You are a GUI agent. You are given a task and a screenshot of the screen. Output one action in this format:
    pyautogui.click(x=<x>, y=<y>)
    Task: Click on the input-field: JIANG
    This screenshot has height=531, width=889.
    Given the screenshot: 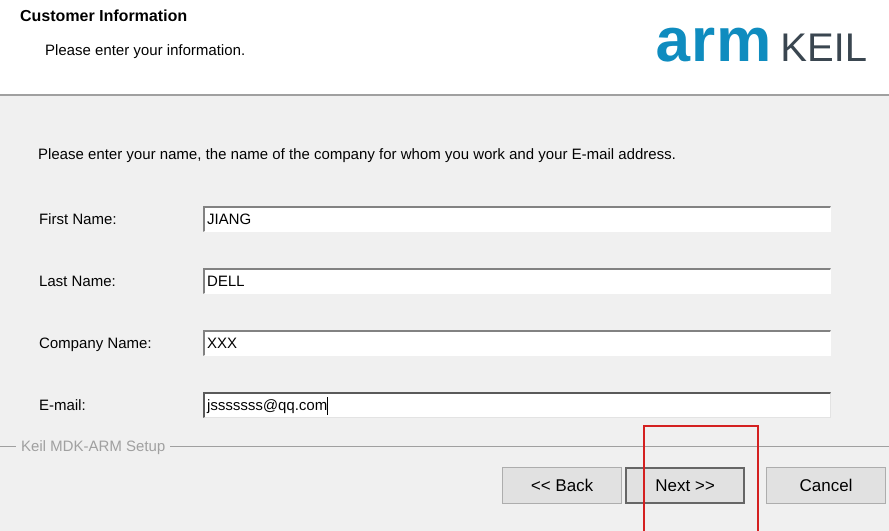 What is the action you would take?
    pyautogui.click(x=517, y=219)
    